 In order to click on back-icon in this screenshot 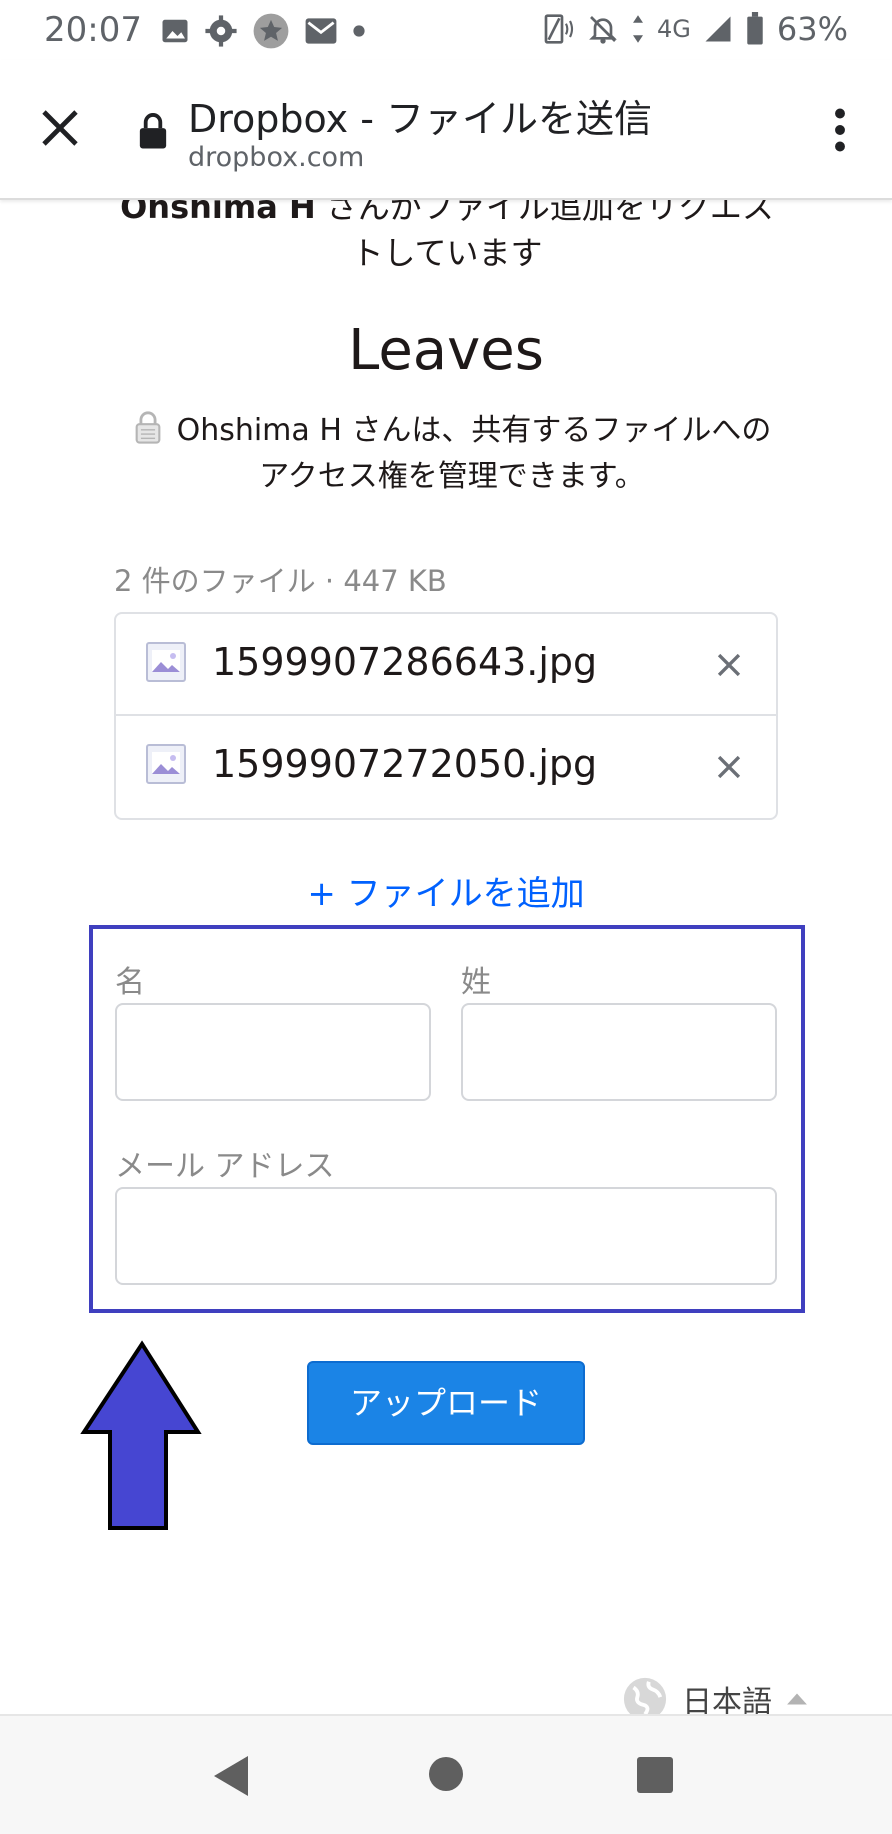, I will do `click(232, 1776)`.